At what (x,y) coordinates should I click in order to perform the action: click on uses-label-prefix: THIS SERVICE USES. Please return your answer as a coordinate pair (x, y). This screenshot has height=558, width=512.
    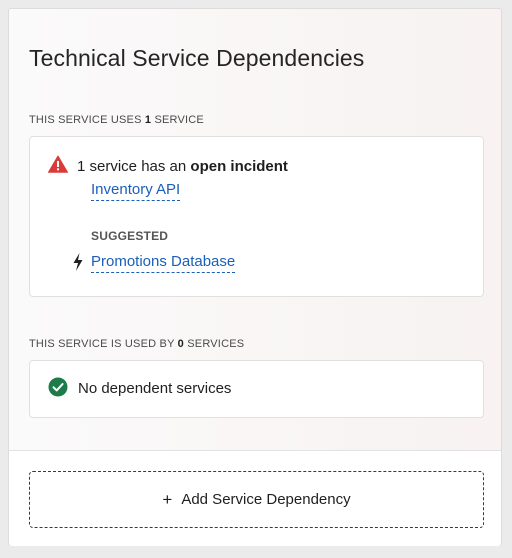
    Looking at the image, I should click on (87, 120).